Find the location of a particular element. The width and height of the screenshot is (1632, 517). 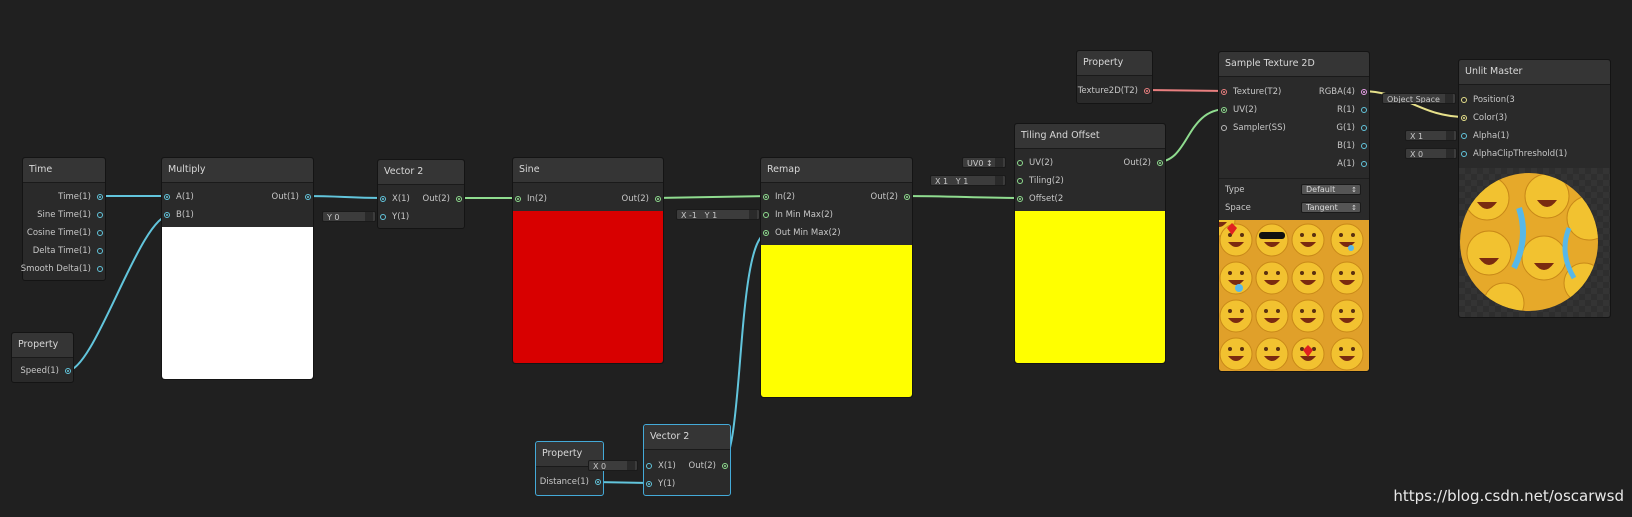

remap-inminmax-field: X -1 Y 1 is located at coordinates (718, 214).